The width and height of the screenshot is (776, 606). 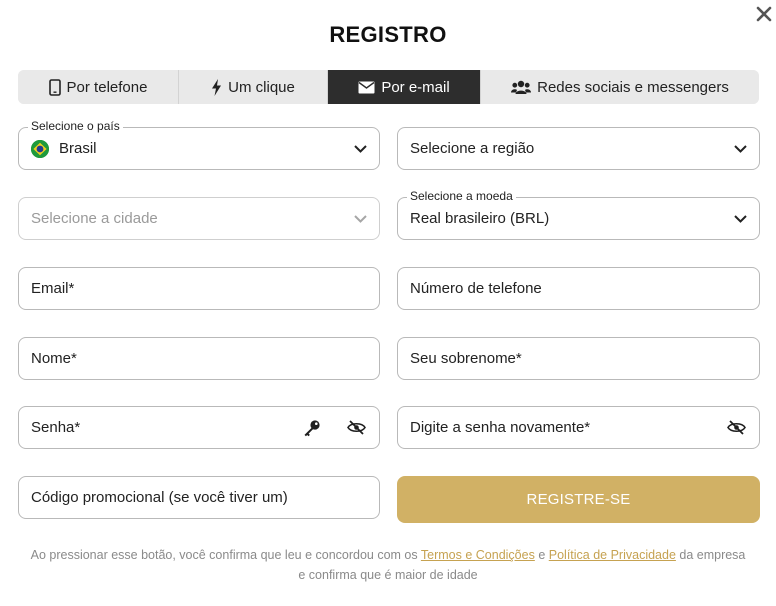 What do you see at coordinates (216, 87) in the screenshot?
I see `lightning-icon` at bounding box center [216, 87].